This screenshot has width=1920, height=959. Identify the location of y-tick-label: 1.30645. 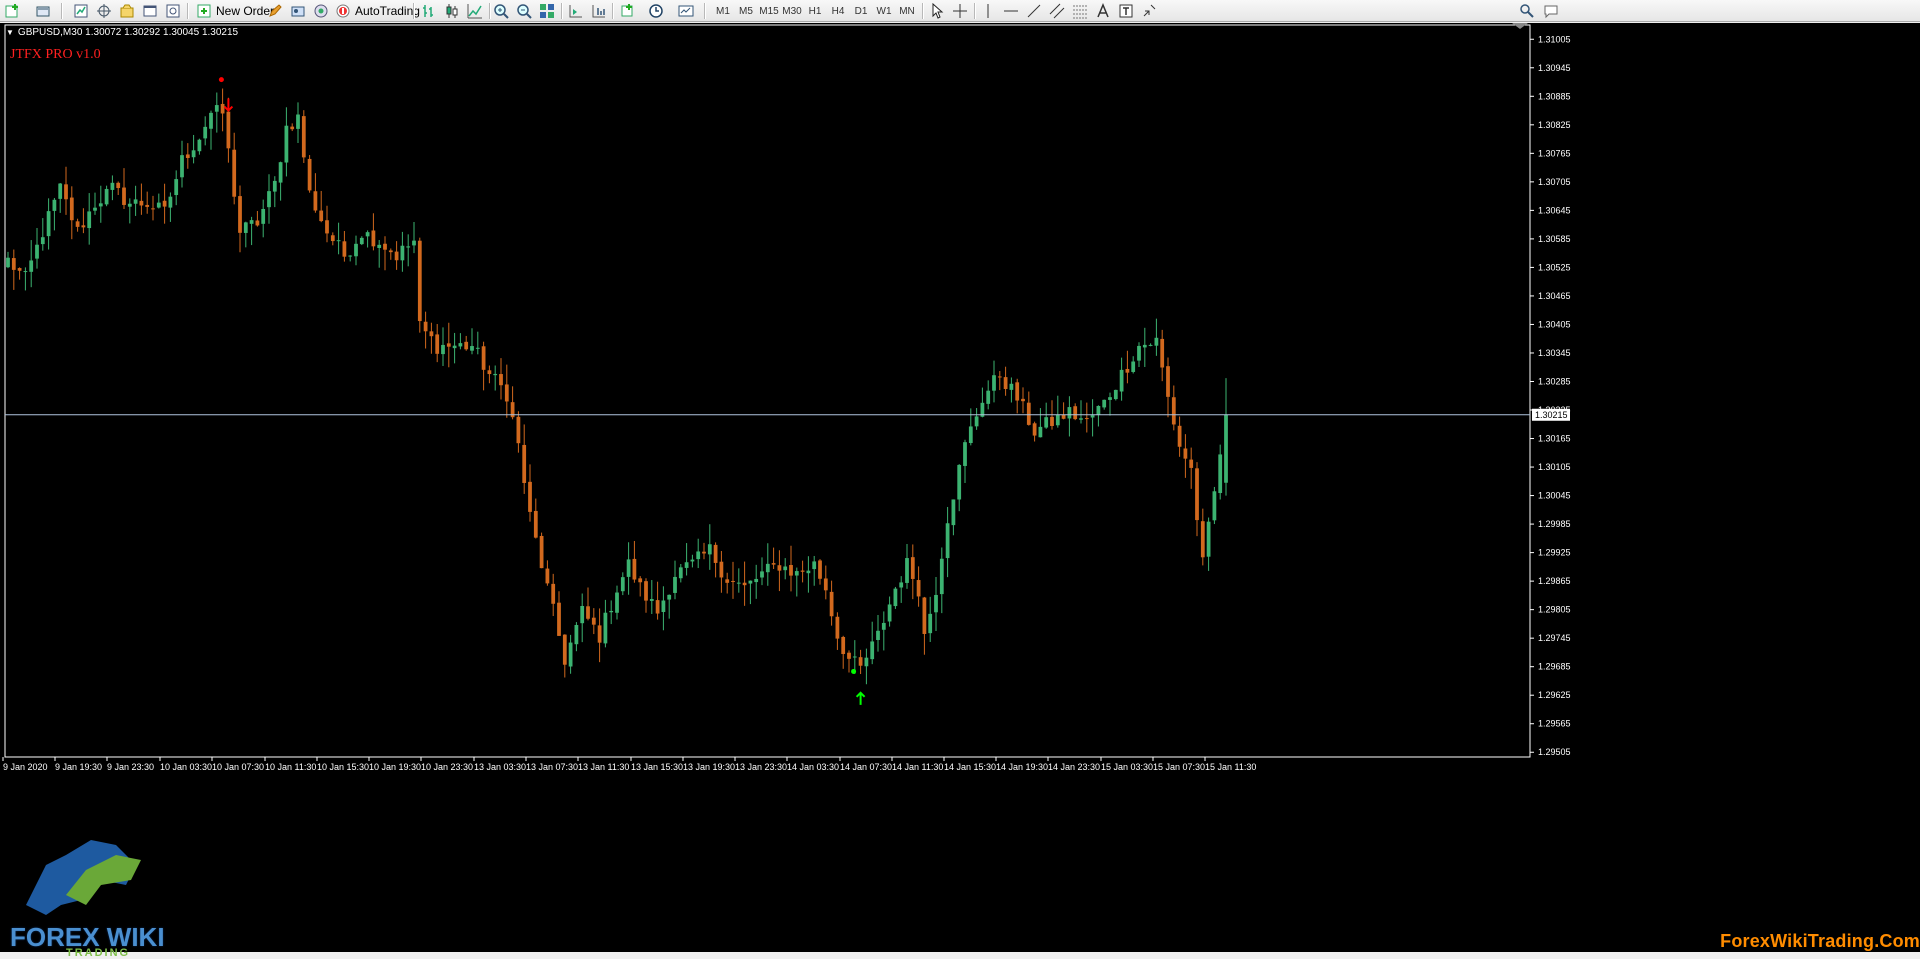
(1554, 210).